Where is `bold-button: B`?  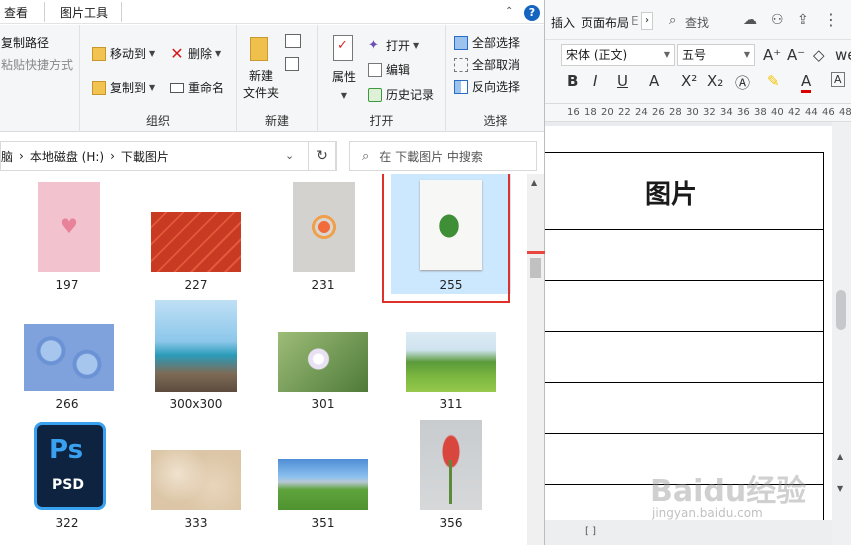 bold-button: B is located at coordinates (572, 81).